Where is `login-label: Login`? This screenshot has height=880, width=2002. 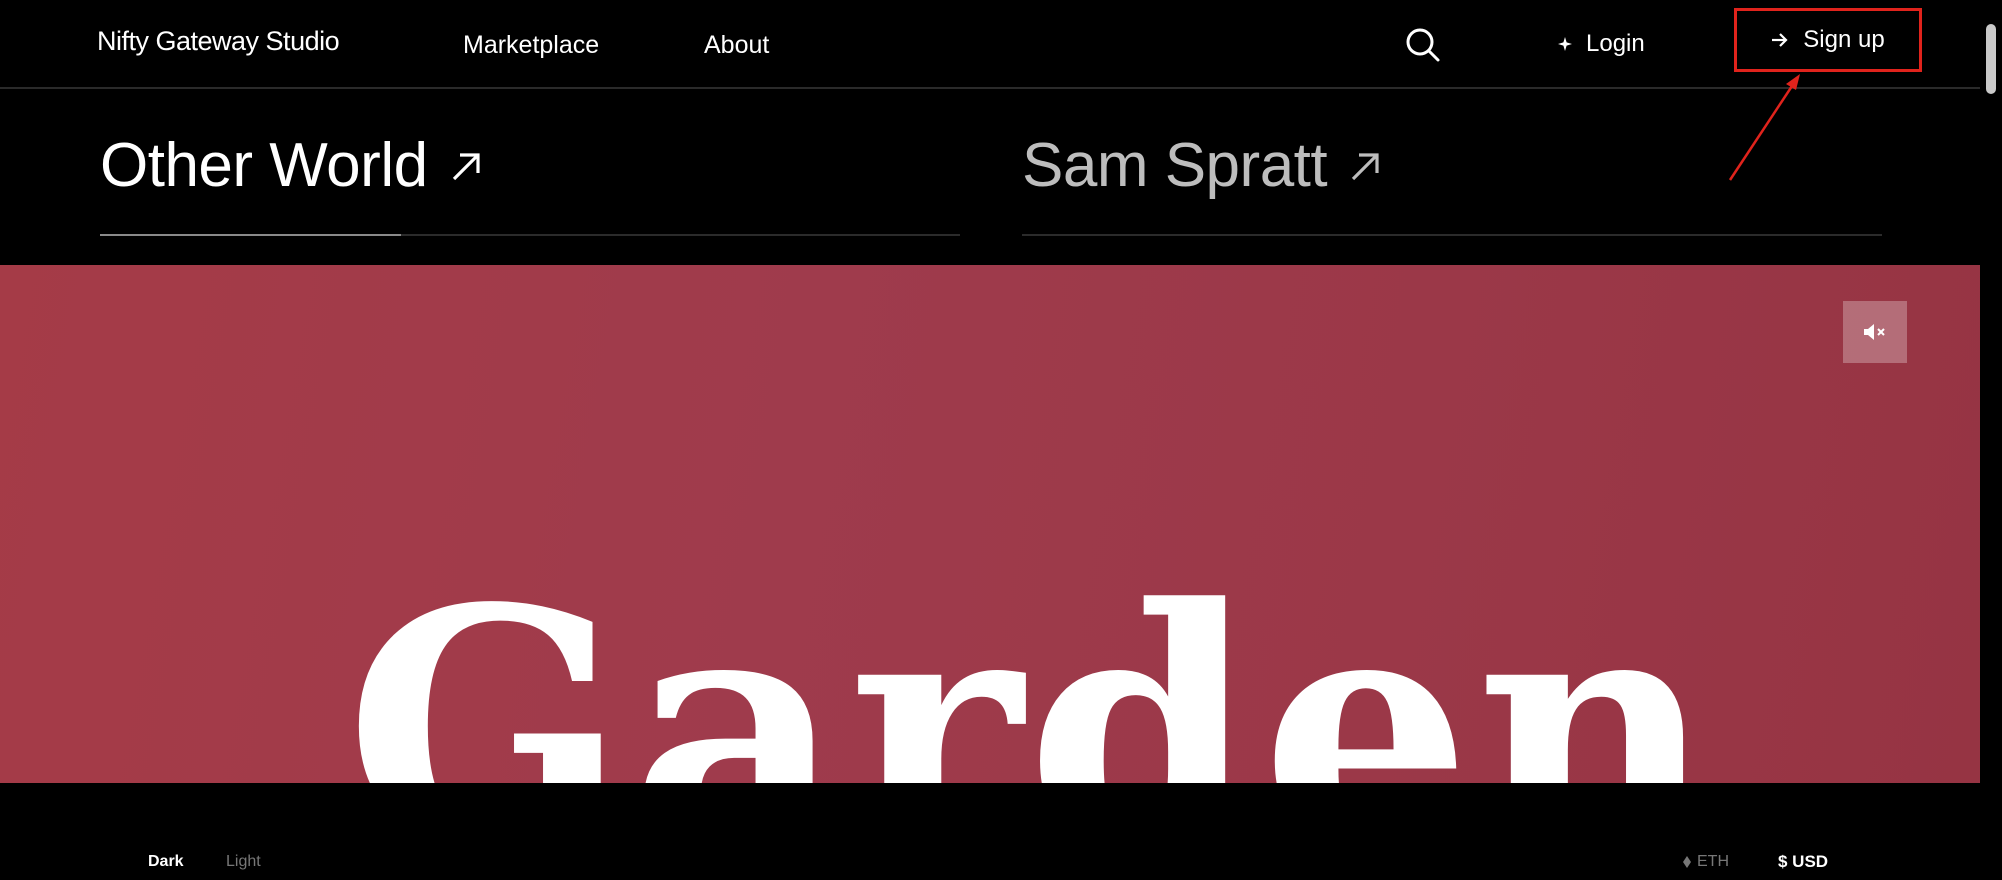
login-label: Login is located at coordinates (1615, 43).